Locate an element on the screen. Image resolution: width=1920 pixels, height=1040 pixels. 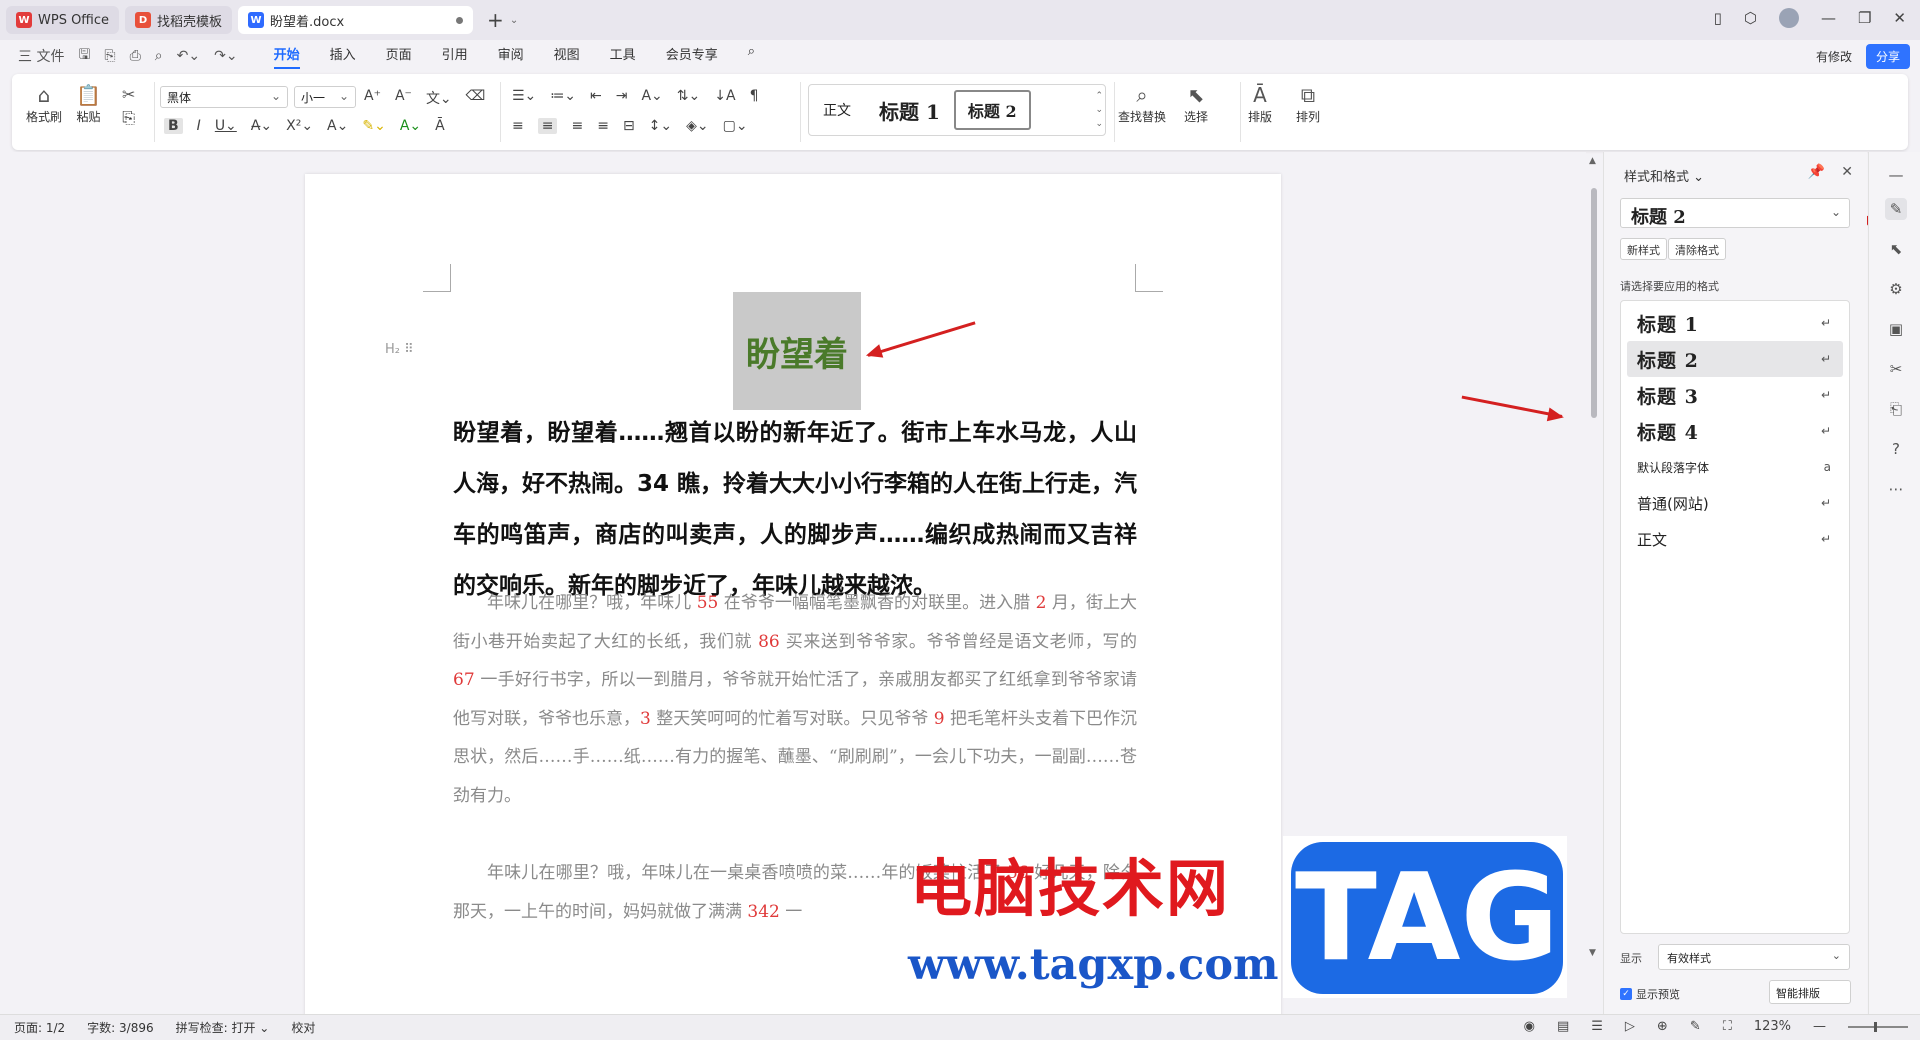
current-style-select: 标题 2 ⌄ is located at coordinates (1735, 213).